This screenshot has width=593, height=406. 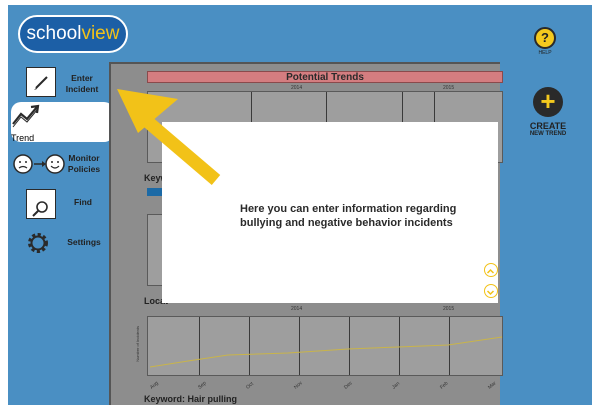 What do you see at coordinates (548, 126) in the screenshot?
I see `create-label: CREATE` at bounding box center [548, 126].